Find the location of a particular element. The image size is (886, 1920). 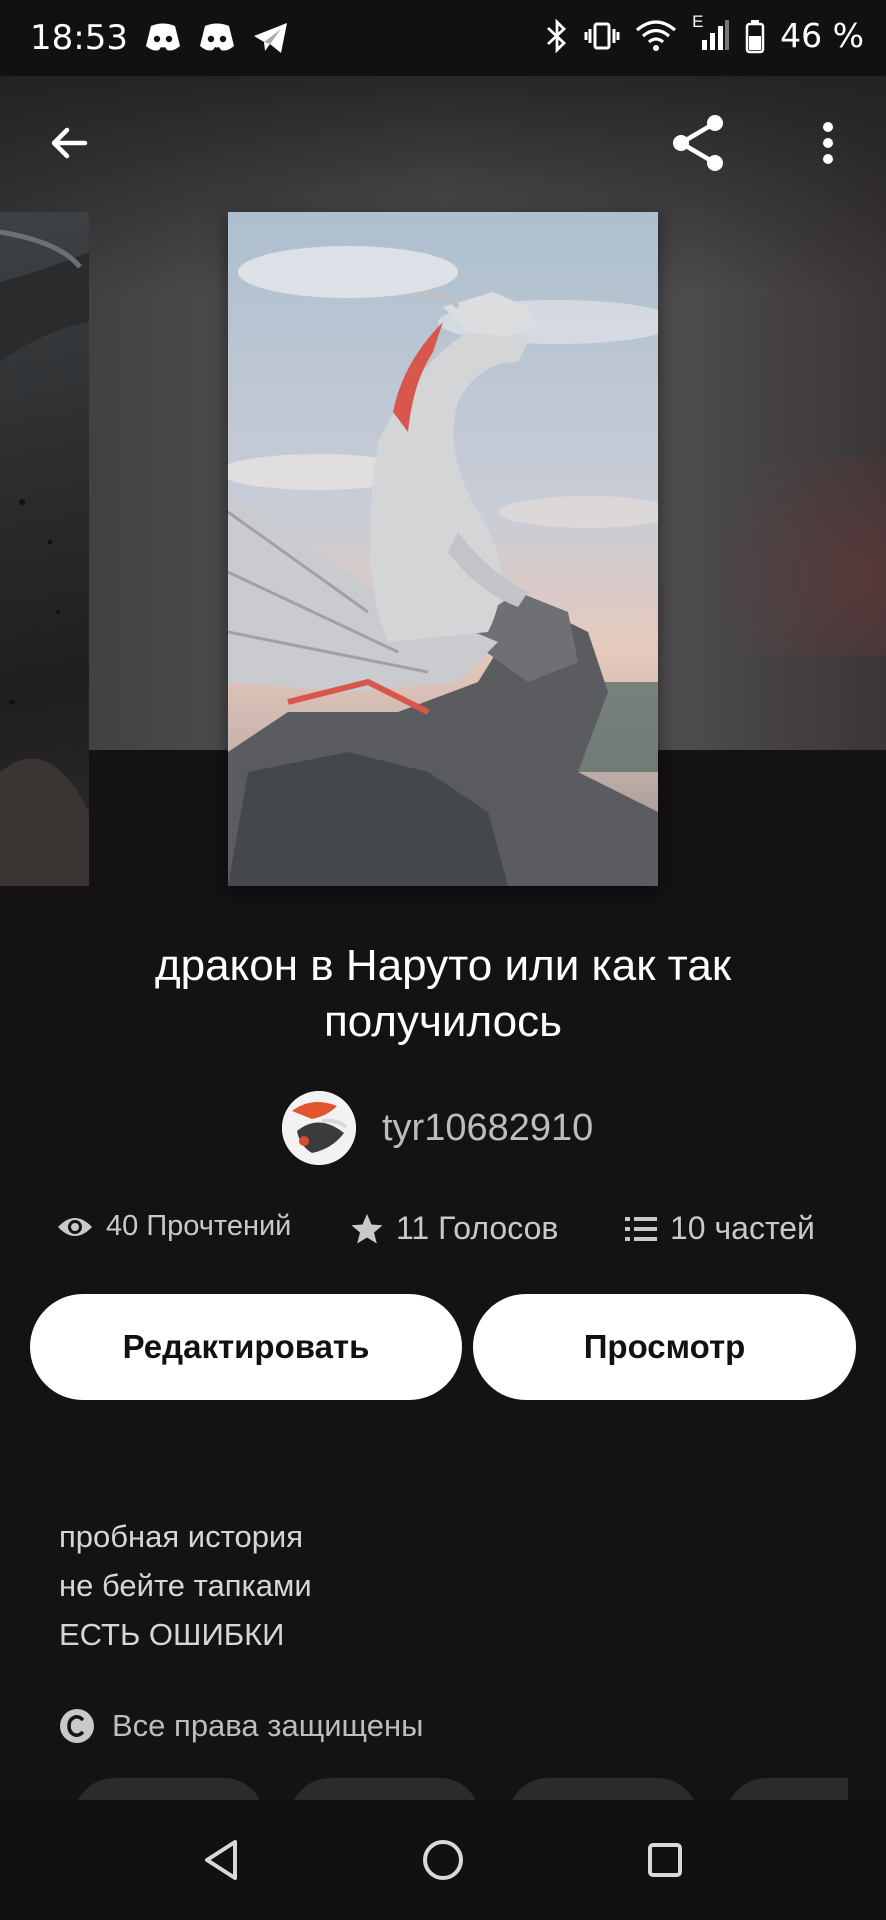

cell-signal: E is located at coordinates (711, 33).